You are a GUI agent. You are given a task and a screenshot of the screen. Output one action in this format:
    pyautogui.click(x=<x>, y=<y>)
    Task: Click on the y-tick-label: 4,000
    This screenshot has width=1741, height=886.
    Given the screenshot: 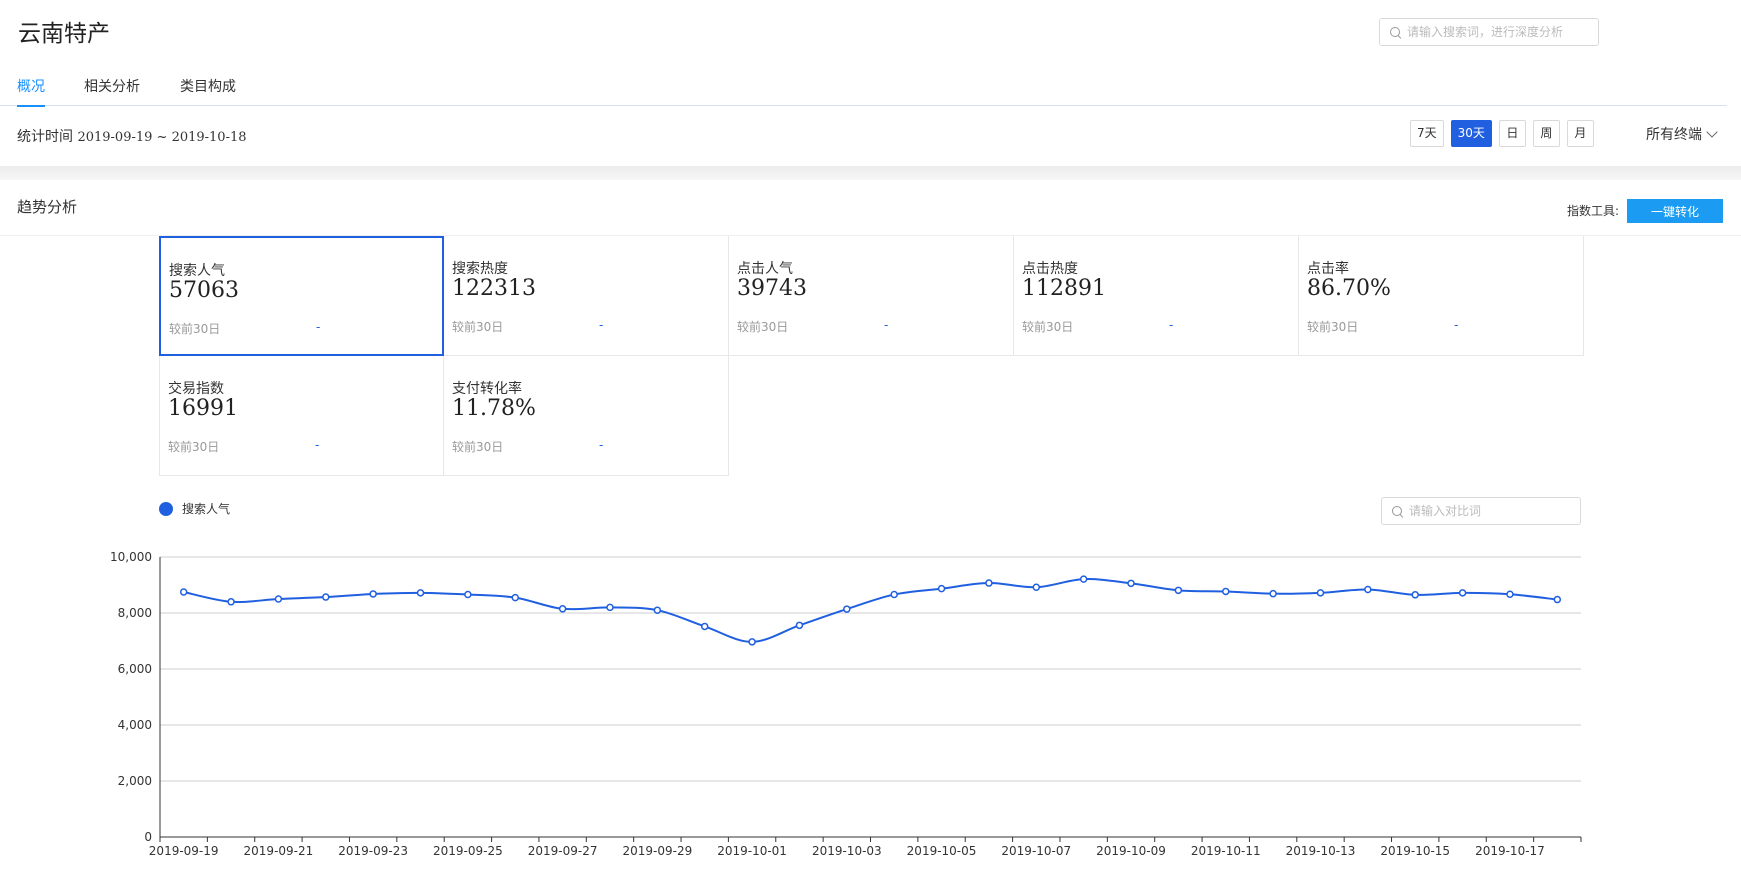 What is the action you would take?
    pyautogui.click(x=135, y=725)
    